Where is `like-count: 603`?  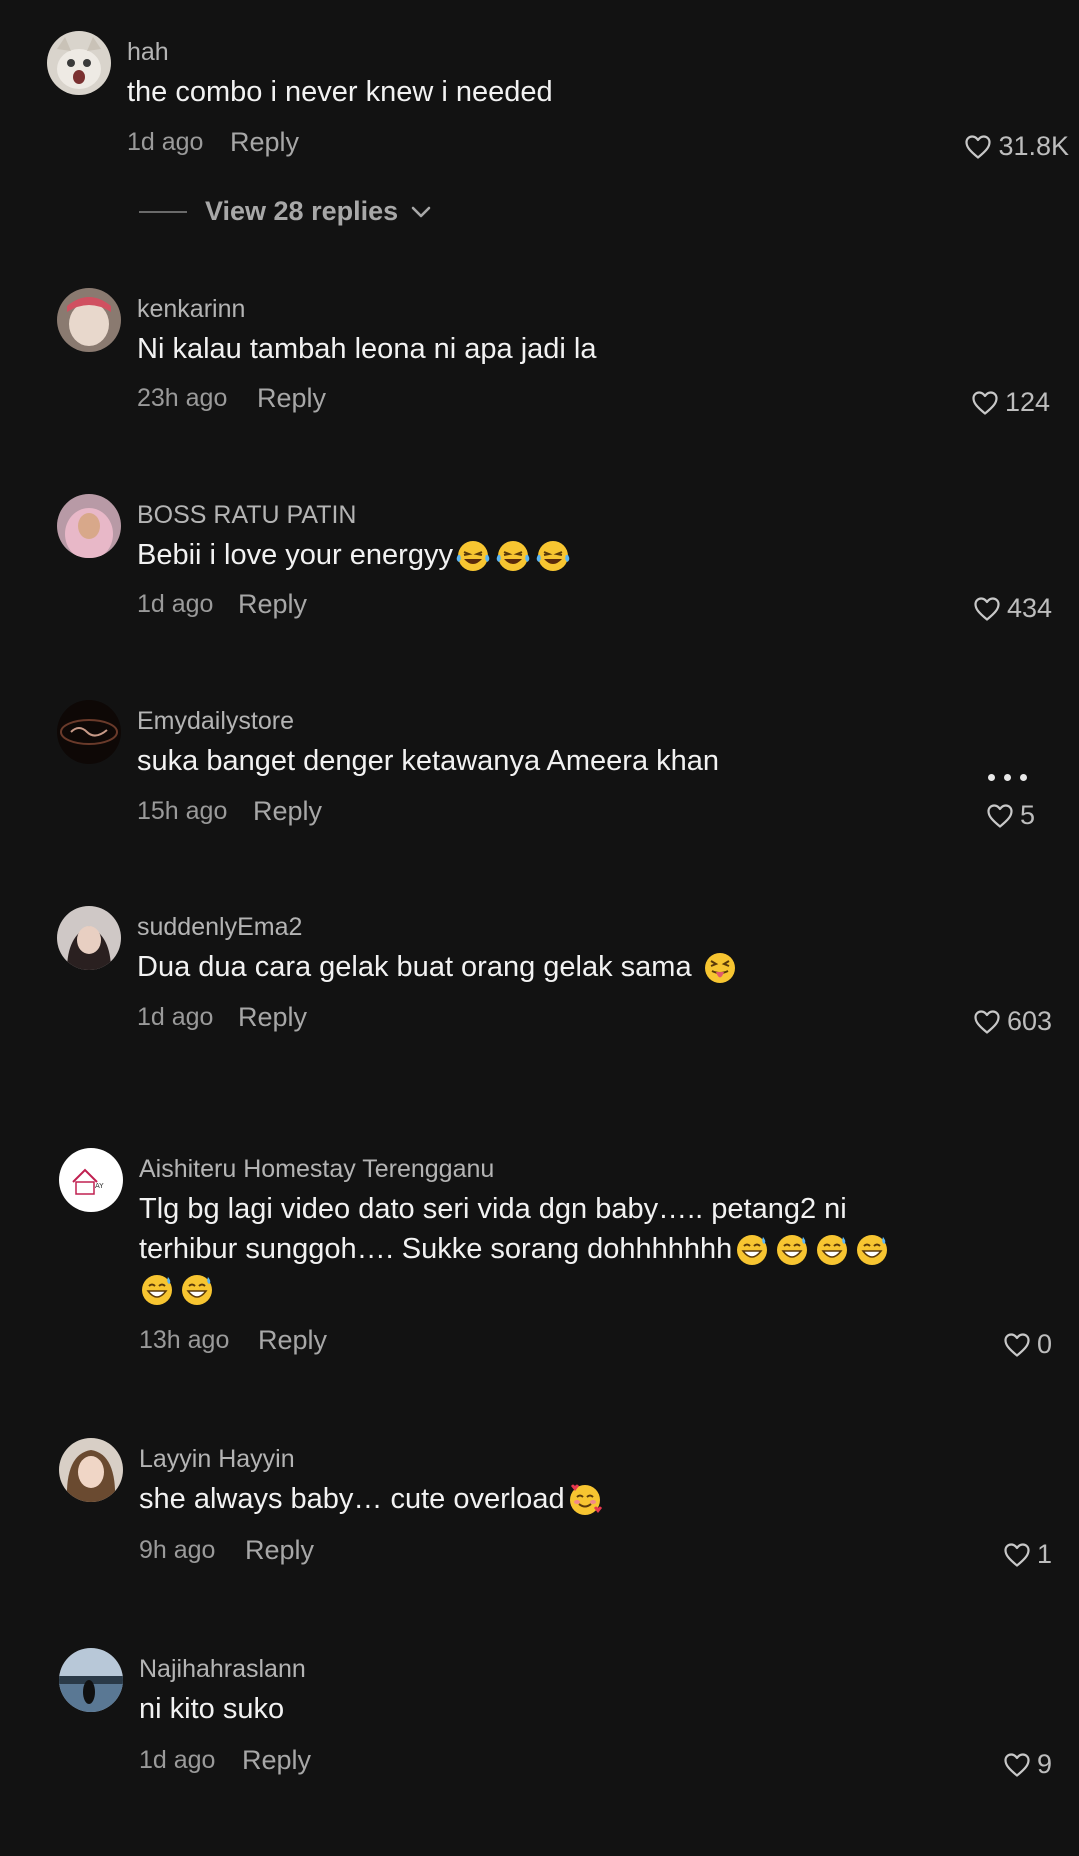 like-count: 603 is located at coordinates (1029, 1021).